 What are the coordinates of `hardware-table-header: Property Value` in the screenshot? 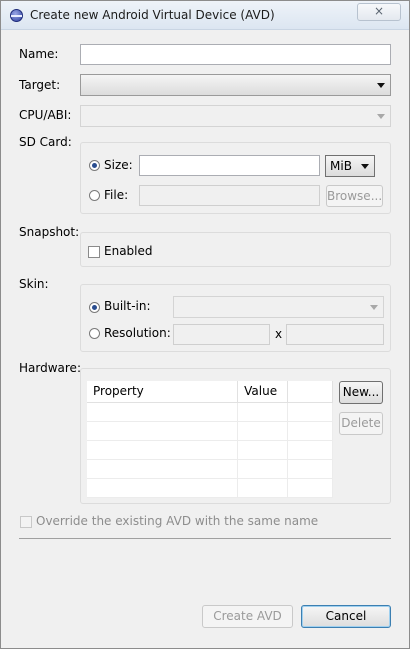 It's located at (210, 392).